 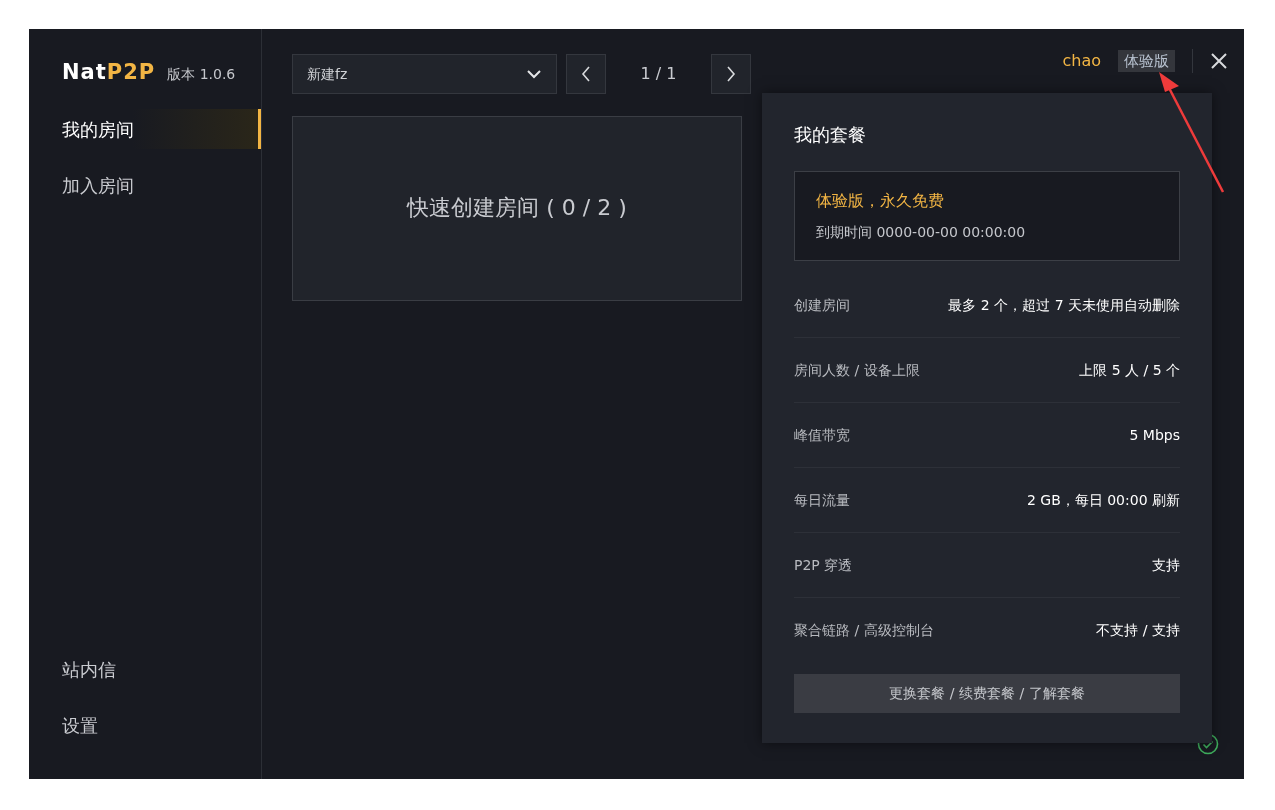 I want to click on feature-value: 不支持 / 支持, so click(x=1138, y=630).